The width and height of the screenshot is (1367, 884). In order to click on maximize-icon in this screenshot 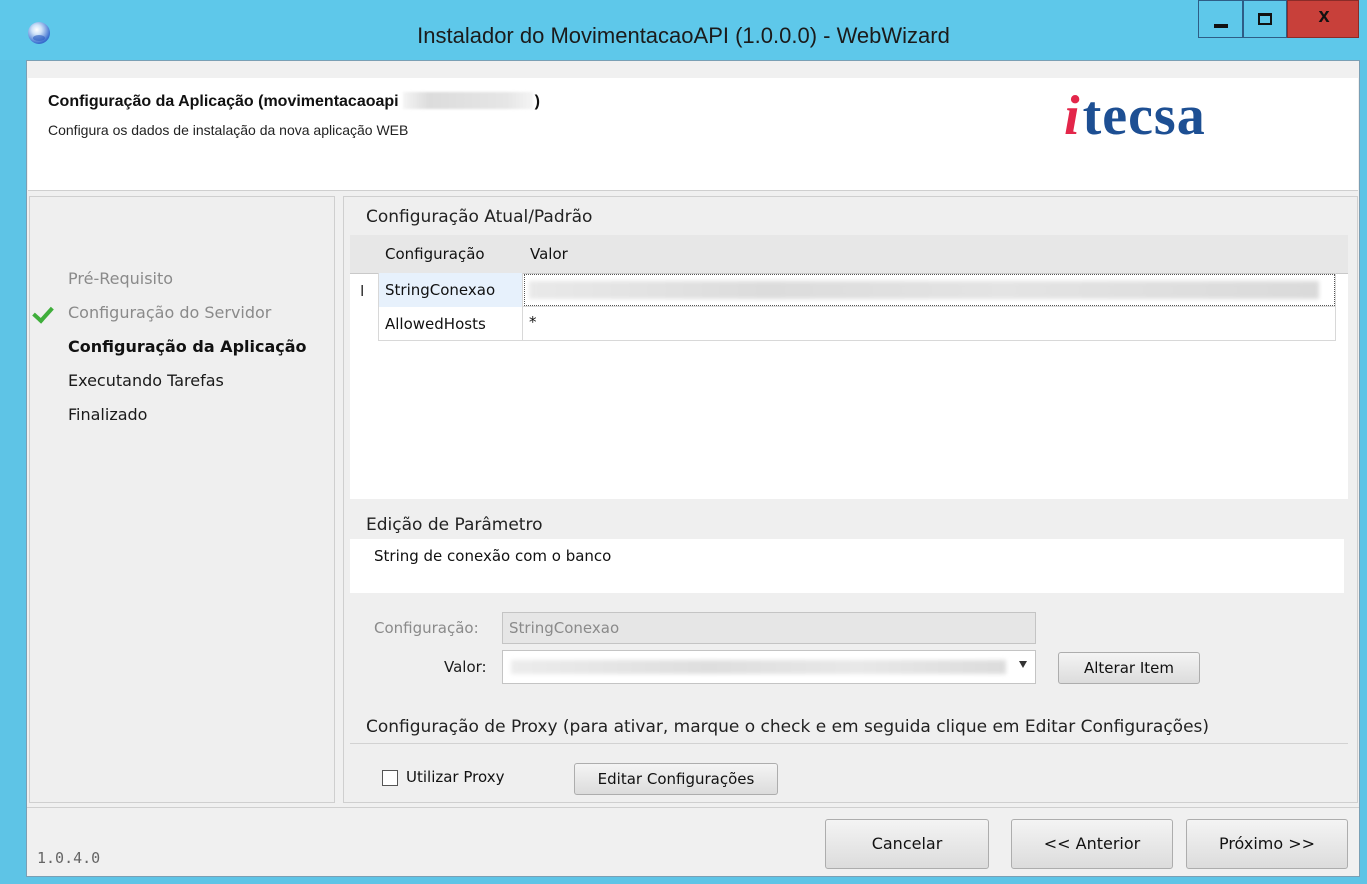, I will do `click(1265, 19)`.